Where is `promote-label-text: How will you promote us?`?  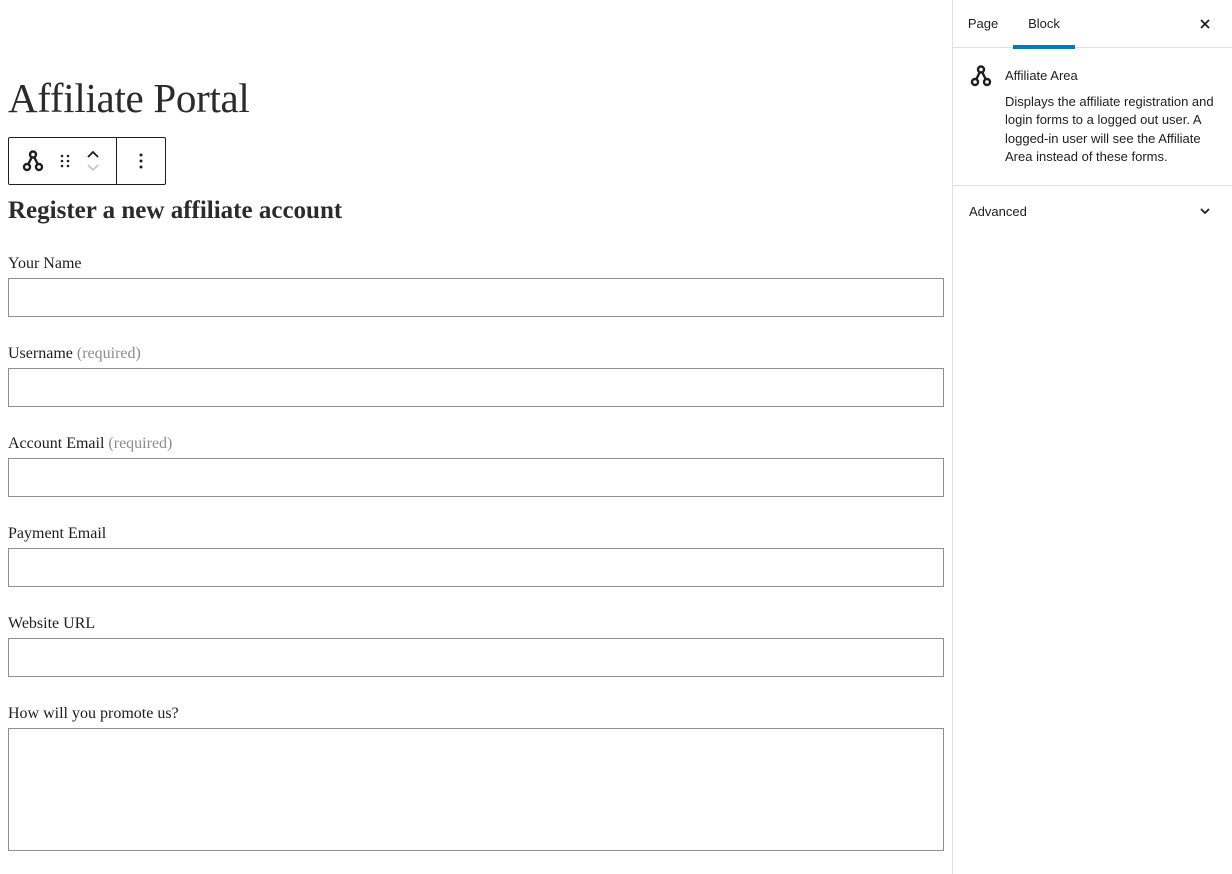
promote-label-text: How will you promote us? is located at coordinates (93, 713).